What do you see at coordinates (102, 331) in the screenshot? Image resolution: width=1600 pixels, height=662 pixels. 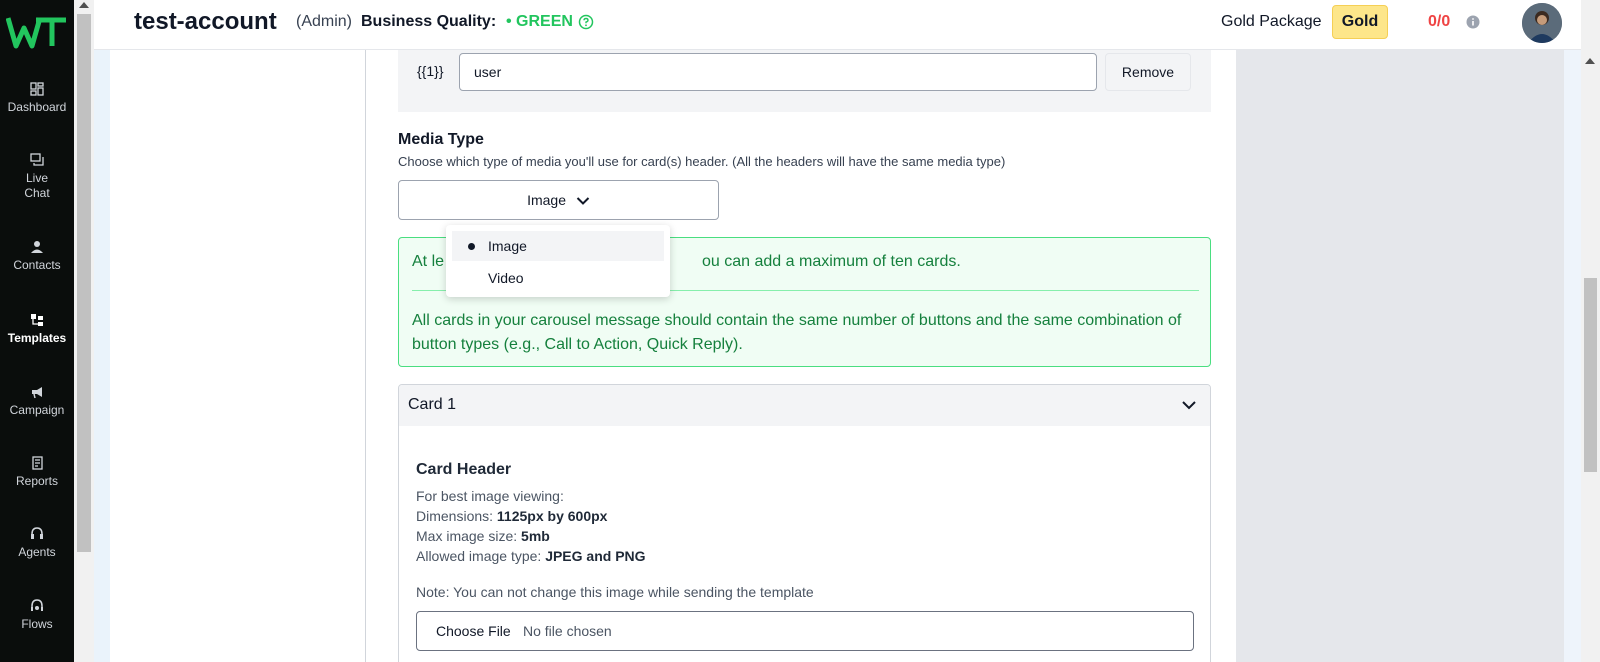 I see `content-gutter` at bounding box center [102, 331].